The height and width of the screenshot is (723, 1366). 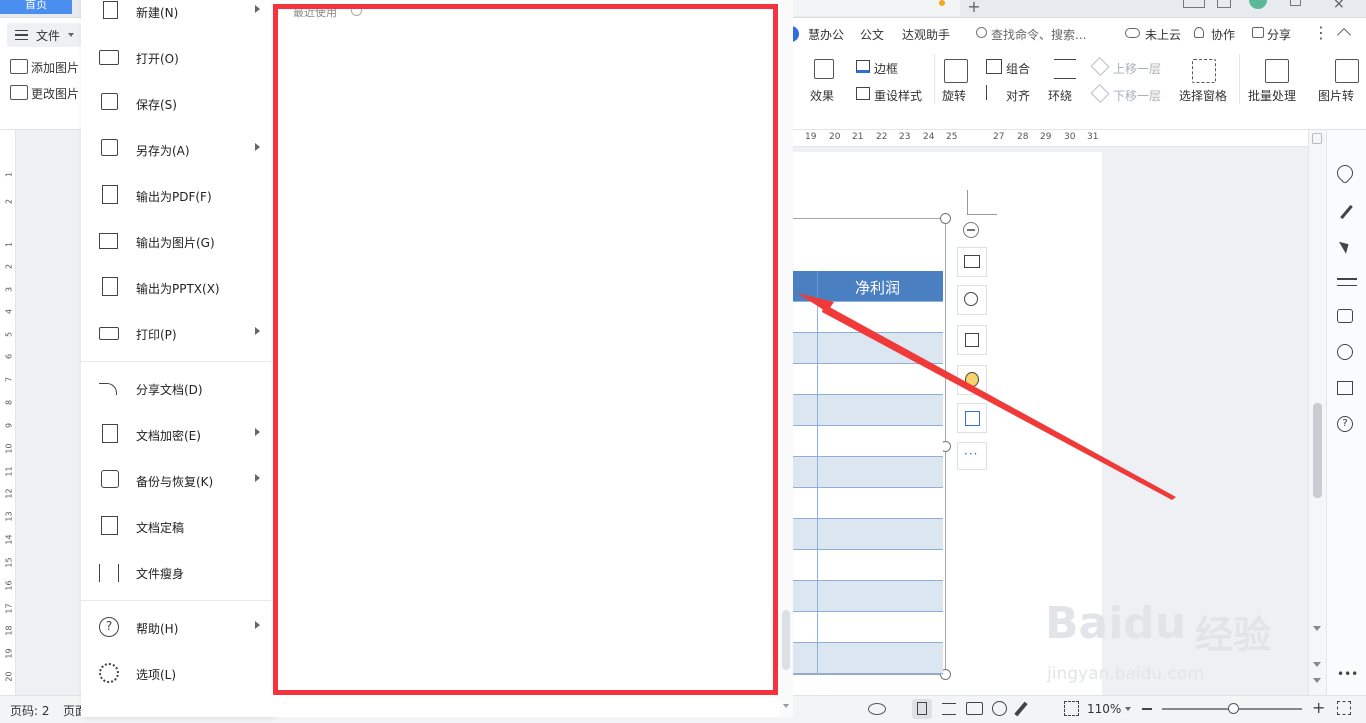 I want to click on menu-item-save-as: 另存为(A), so click(x=176, y=150).